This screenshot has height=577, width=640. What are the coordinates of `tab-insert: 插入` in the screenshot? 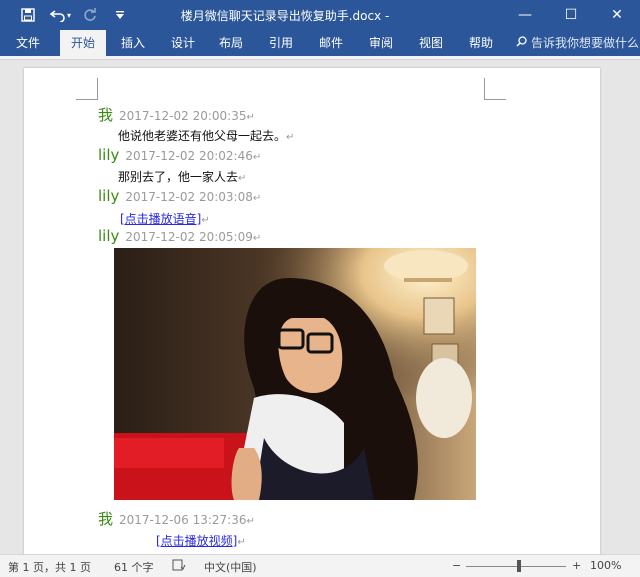 It's located at (133, 43).